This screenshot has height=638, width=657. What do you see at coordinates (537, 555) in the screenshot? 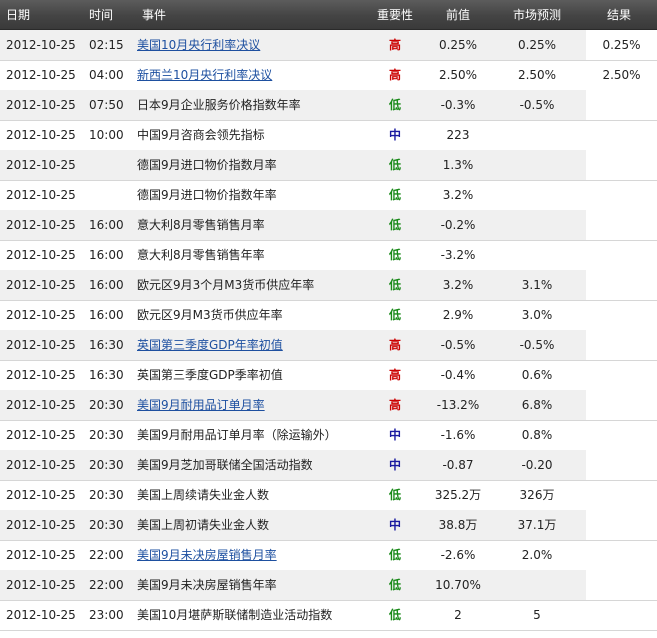
I see `cell-forecast: 2.0%` at bounding box center [537, 555].